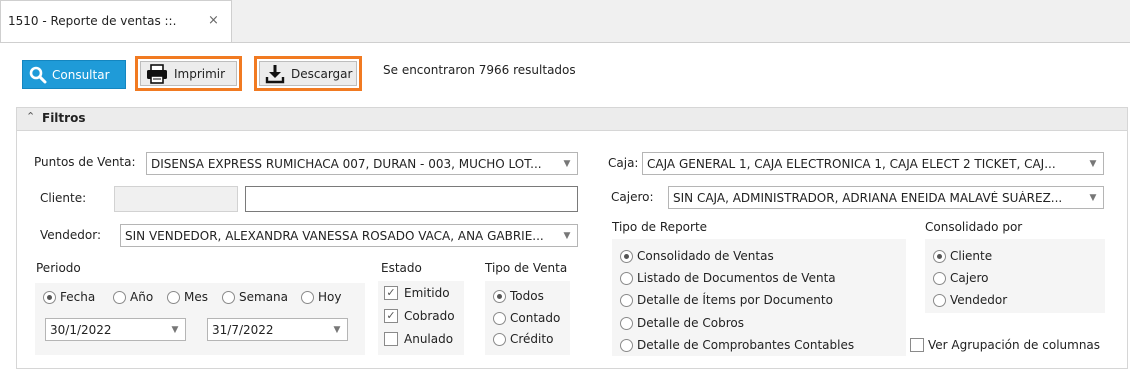 The image size is (1130, 374). I want to click on imprimir-button: Imprimir, so click(188, 73).